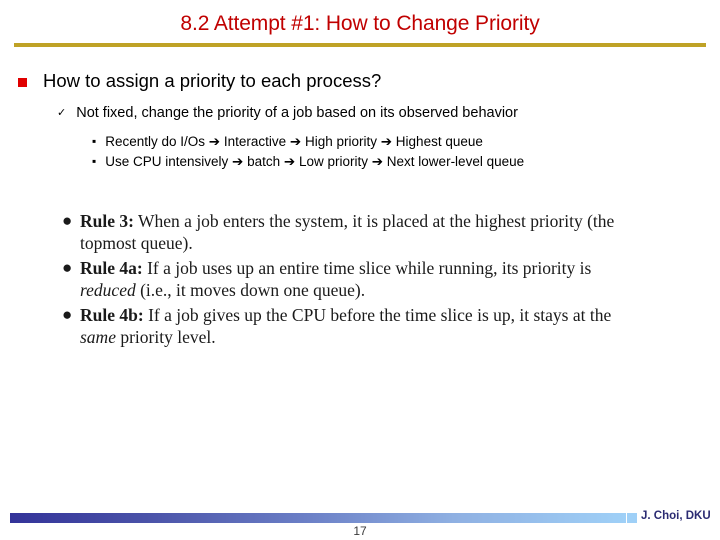 The height and width of the screenshot is (540, 720). I want to click on rule-emphasis: same, so click(98, 336).